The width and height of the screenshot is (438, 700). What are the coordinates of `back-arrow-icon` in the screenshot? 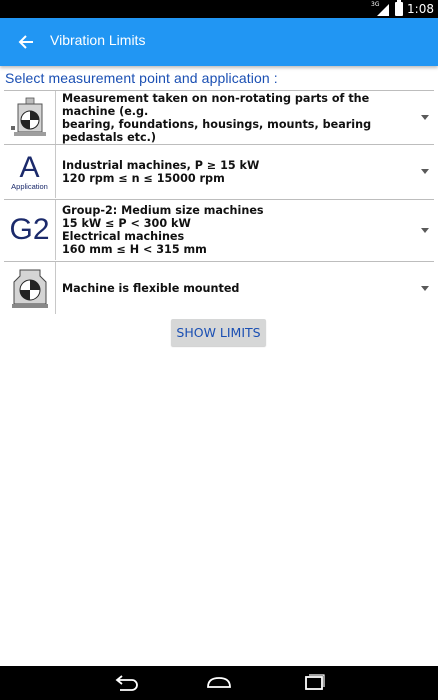 It's located at (26, 42).